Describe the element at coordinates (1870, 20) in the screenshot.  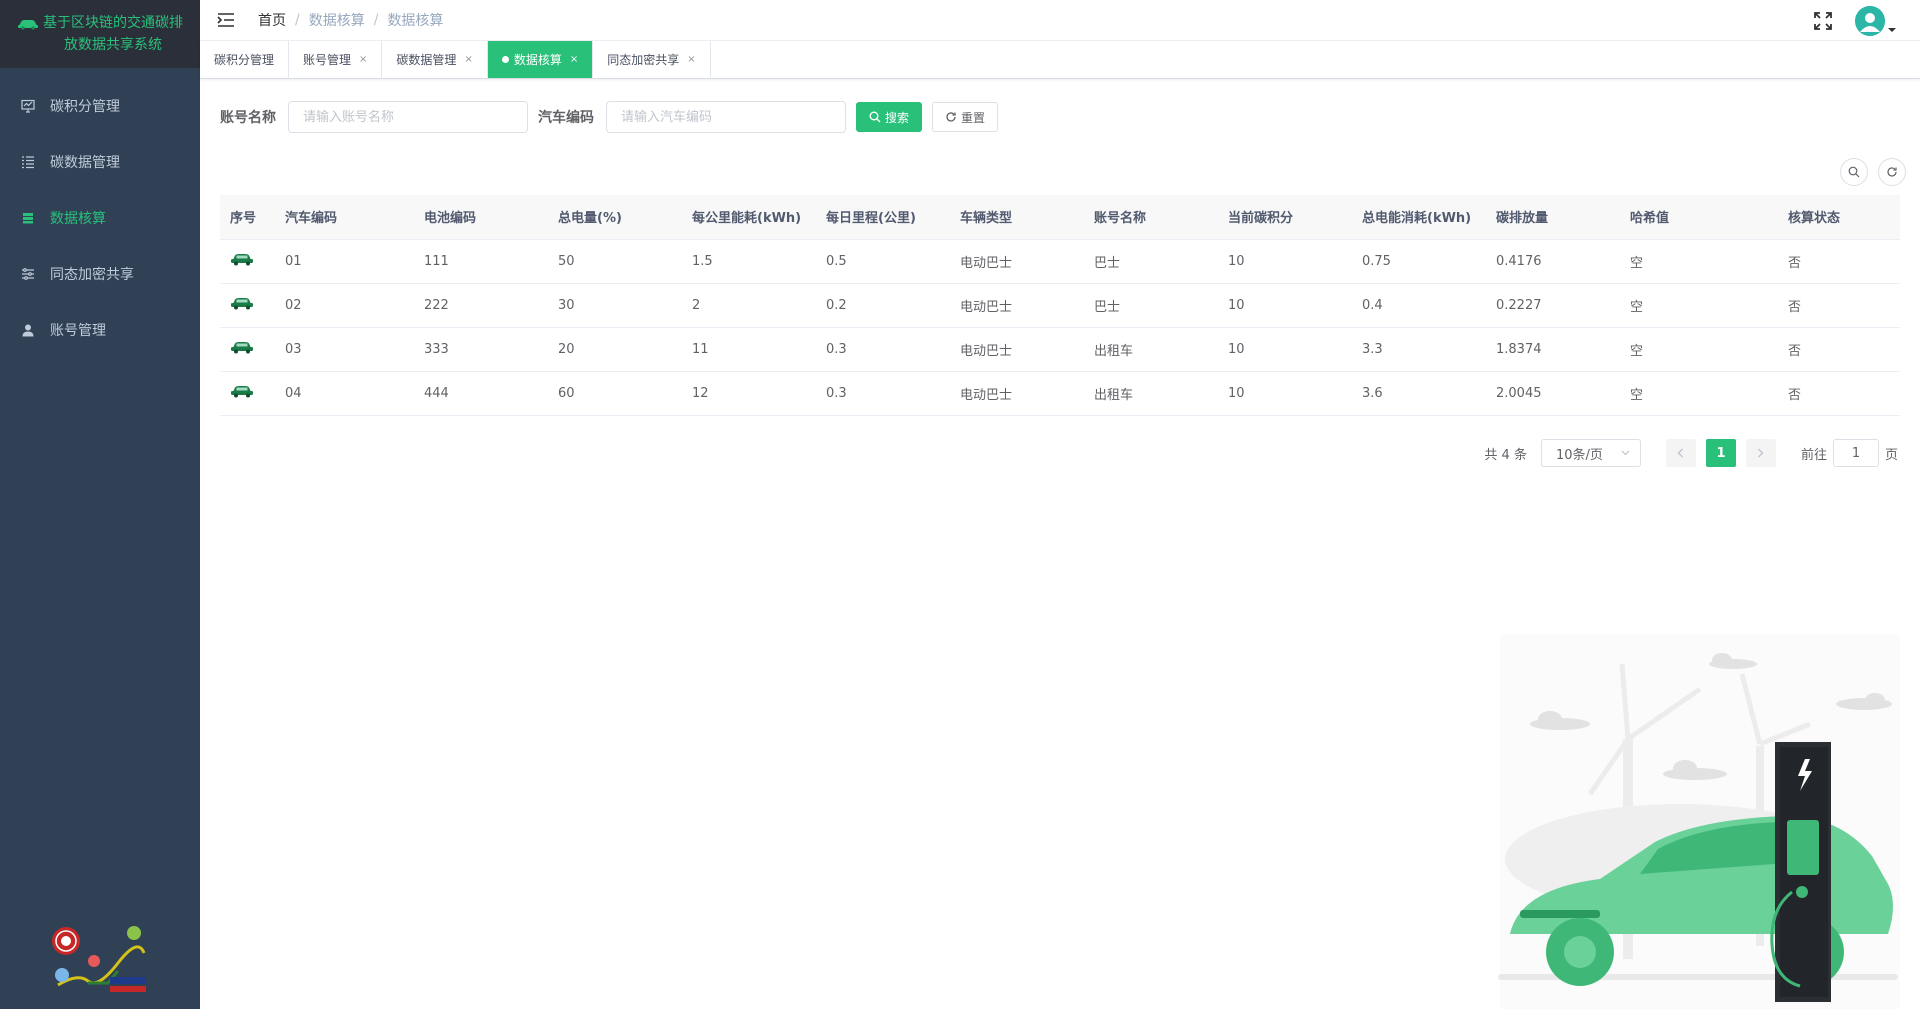
I see `avatar` at that location.